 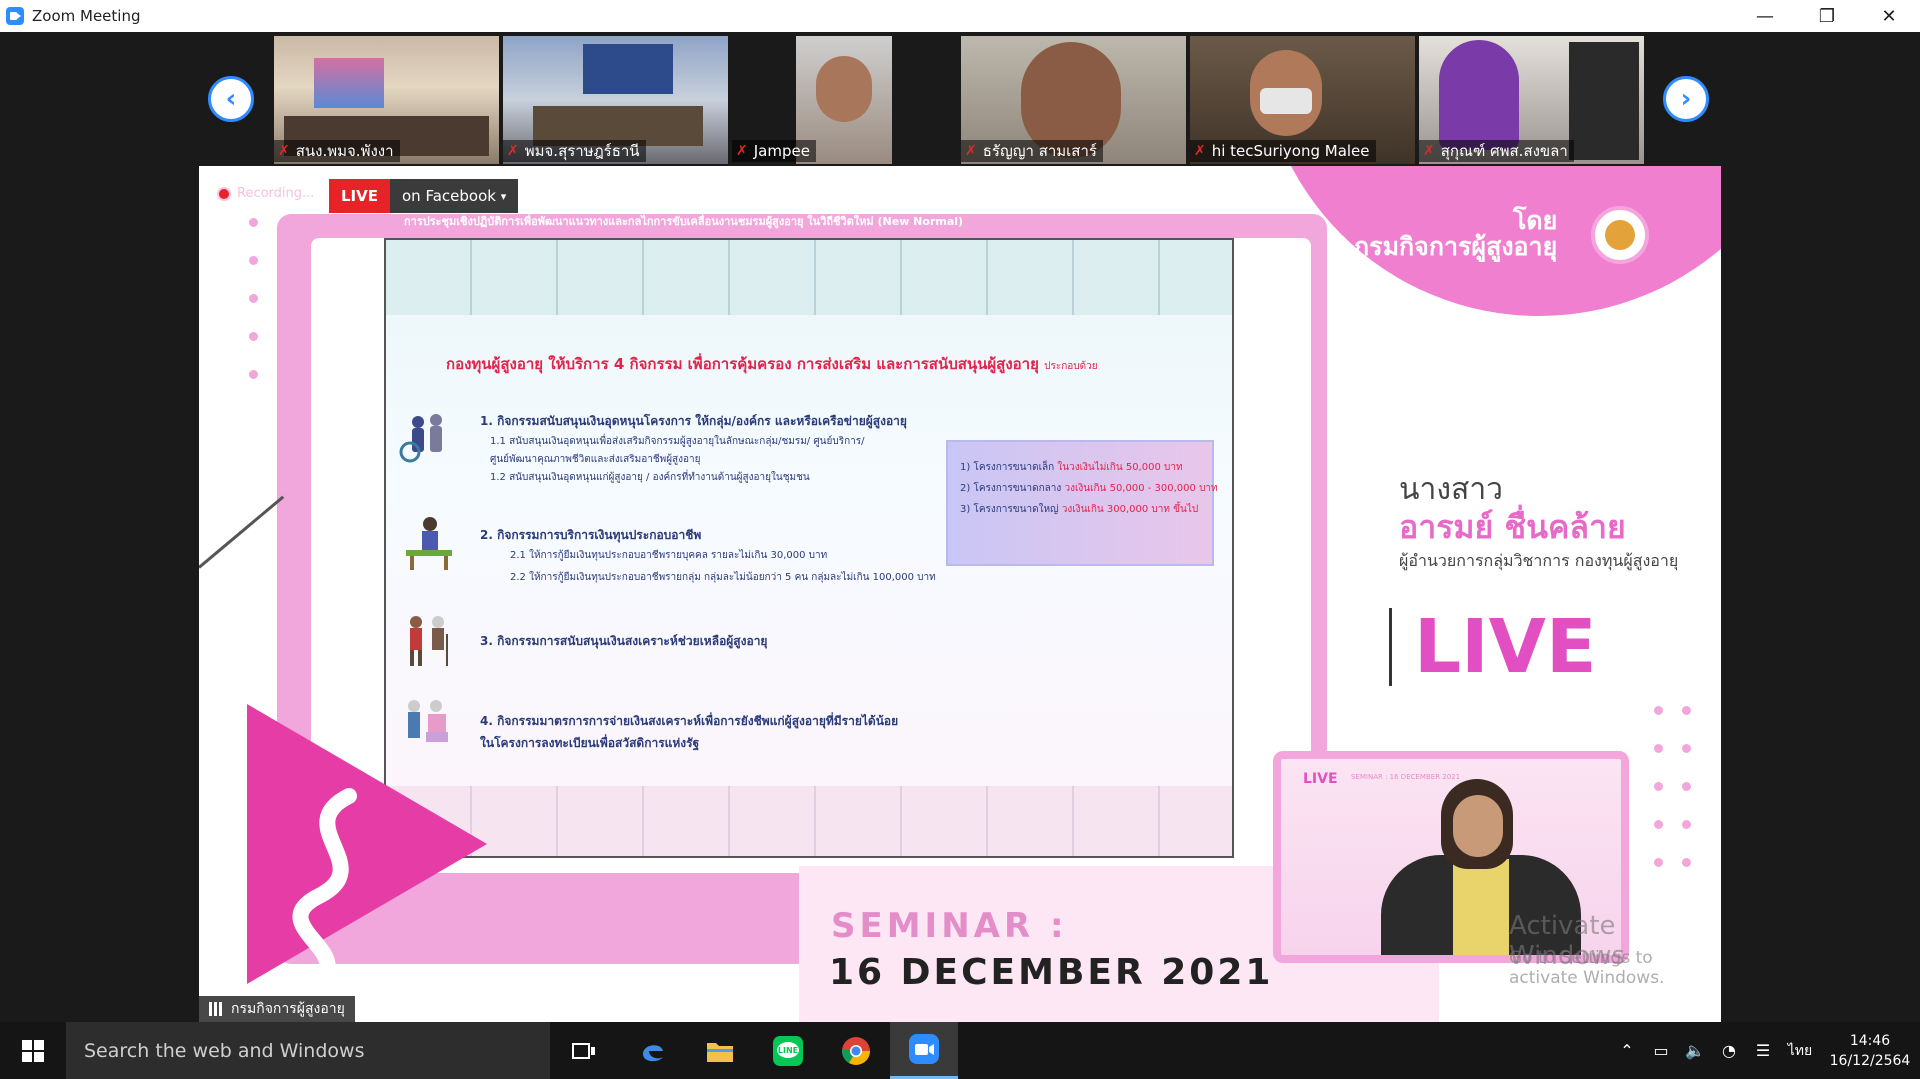 I want to click on participant-tile: ✗ สุกุณฑ์ ศพส.สงขลา, so click(x=1531, y=100).